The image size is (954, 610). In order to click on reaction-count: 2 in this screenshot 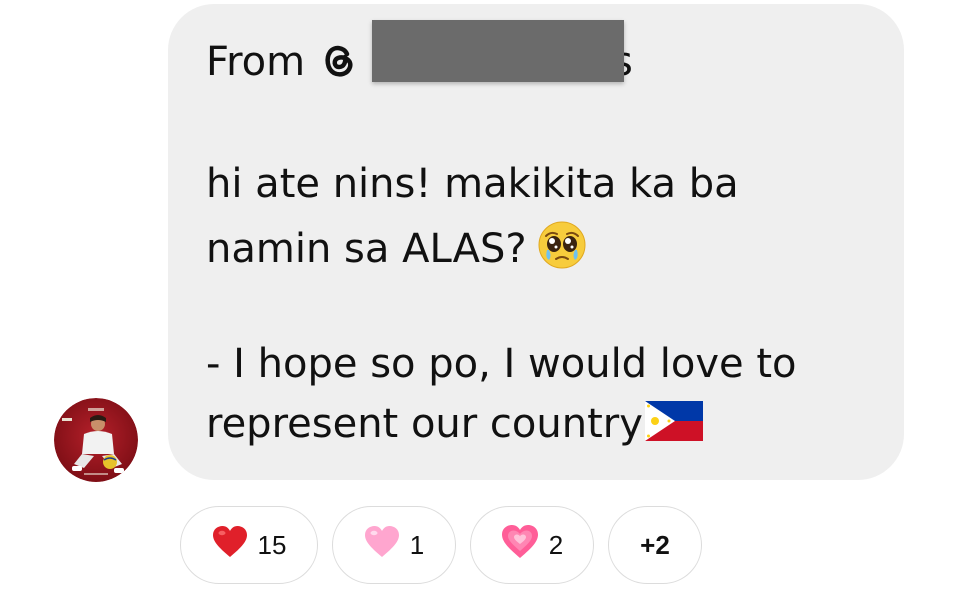, I will do `click(556, 545)`.